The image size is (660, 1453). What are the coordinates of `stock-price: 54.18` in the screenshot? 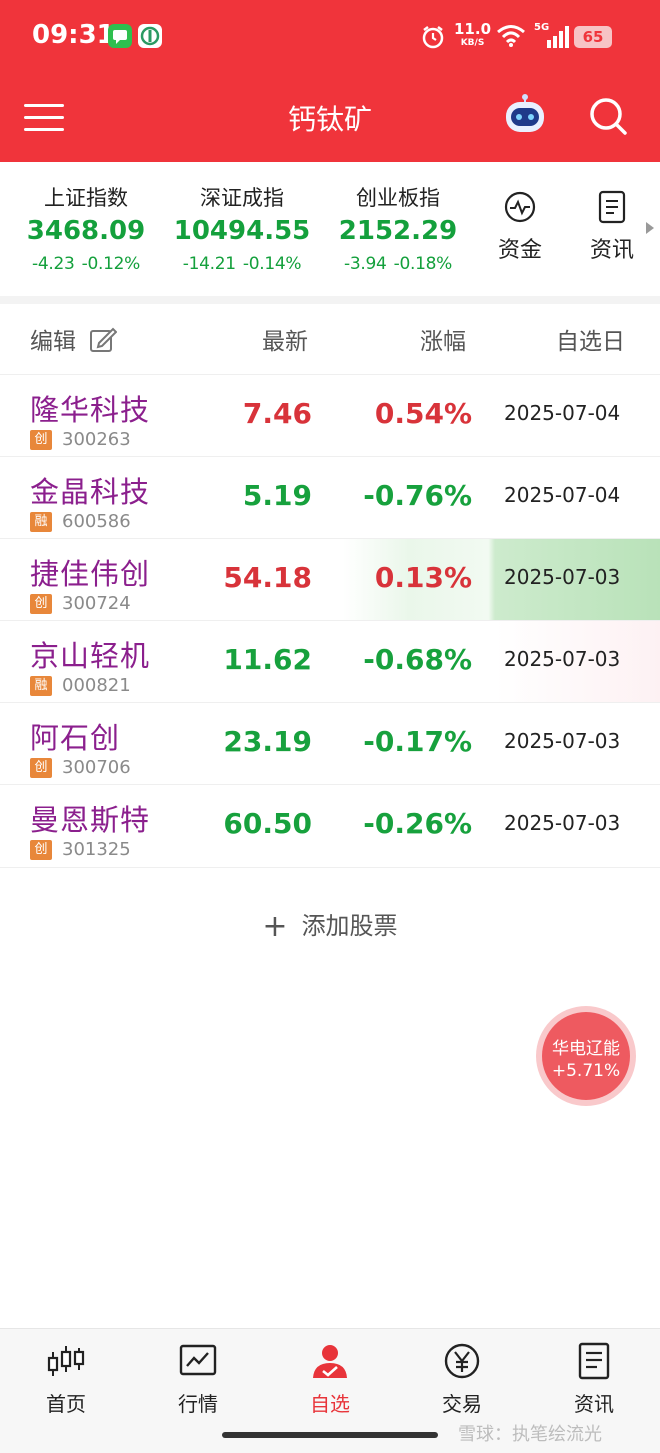 It's located at (267, 577).